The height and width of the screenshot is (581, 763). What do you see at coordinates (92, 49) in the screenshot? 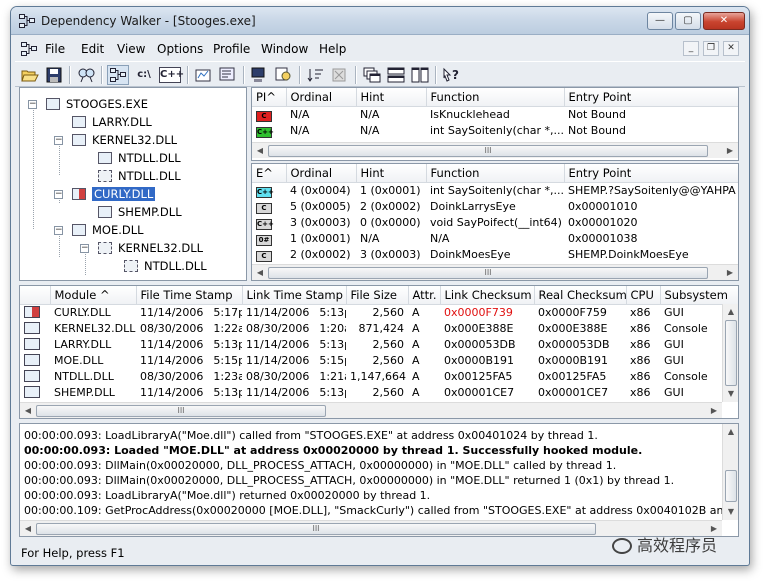
I see `menu-edit: Edit` at bounding box center [92, 49].